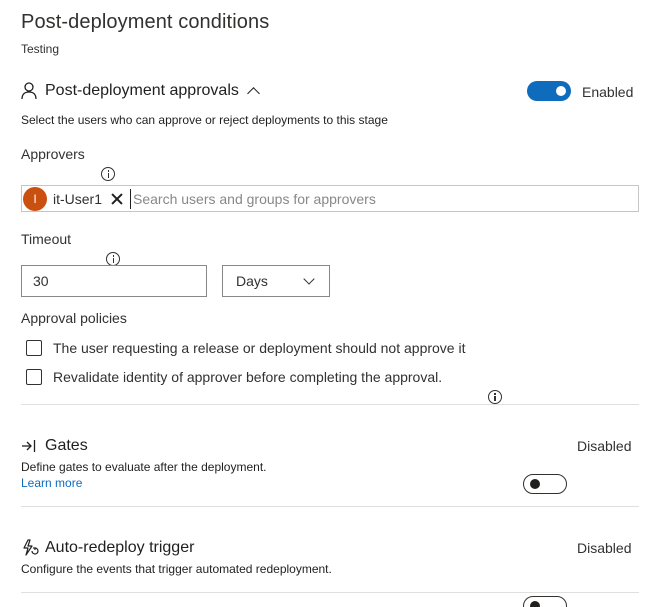  I want to click on timeout-label: Timeout, so click(46, 239).